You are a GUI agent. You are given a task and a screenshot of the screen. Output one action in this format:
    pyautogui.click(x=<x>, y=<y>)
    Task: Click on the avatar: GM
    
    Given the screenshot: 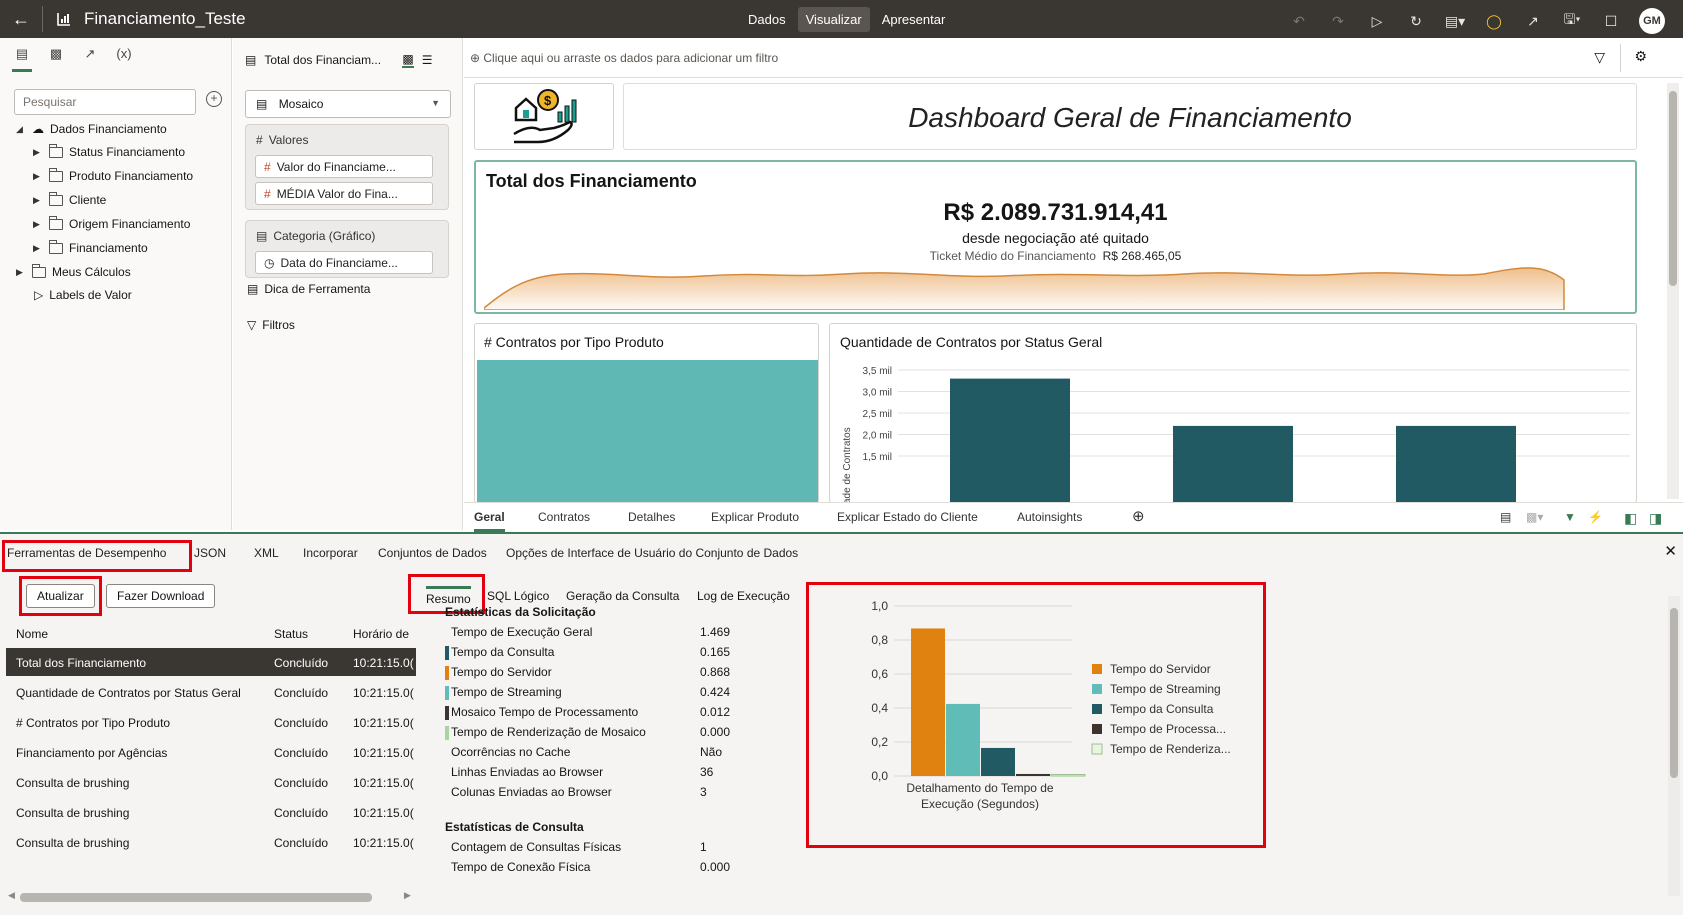 What is the action you would take?
    pyautogui.click(x=1652, y=21)
    